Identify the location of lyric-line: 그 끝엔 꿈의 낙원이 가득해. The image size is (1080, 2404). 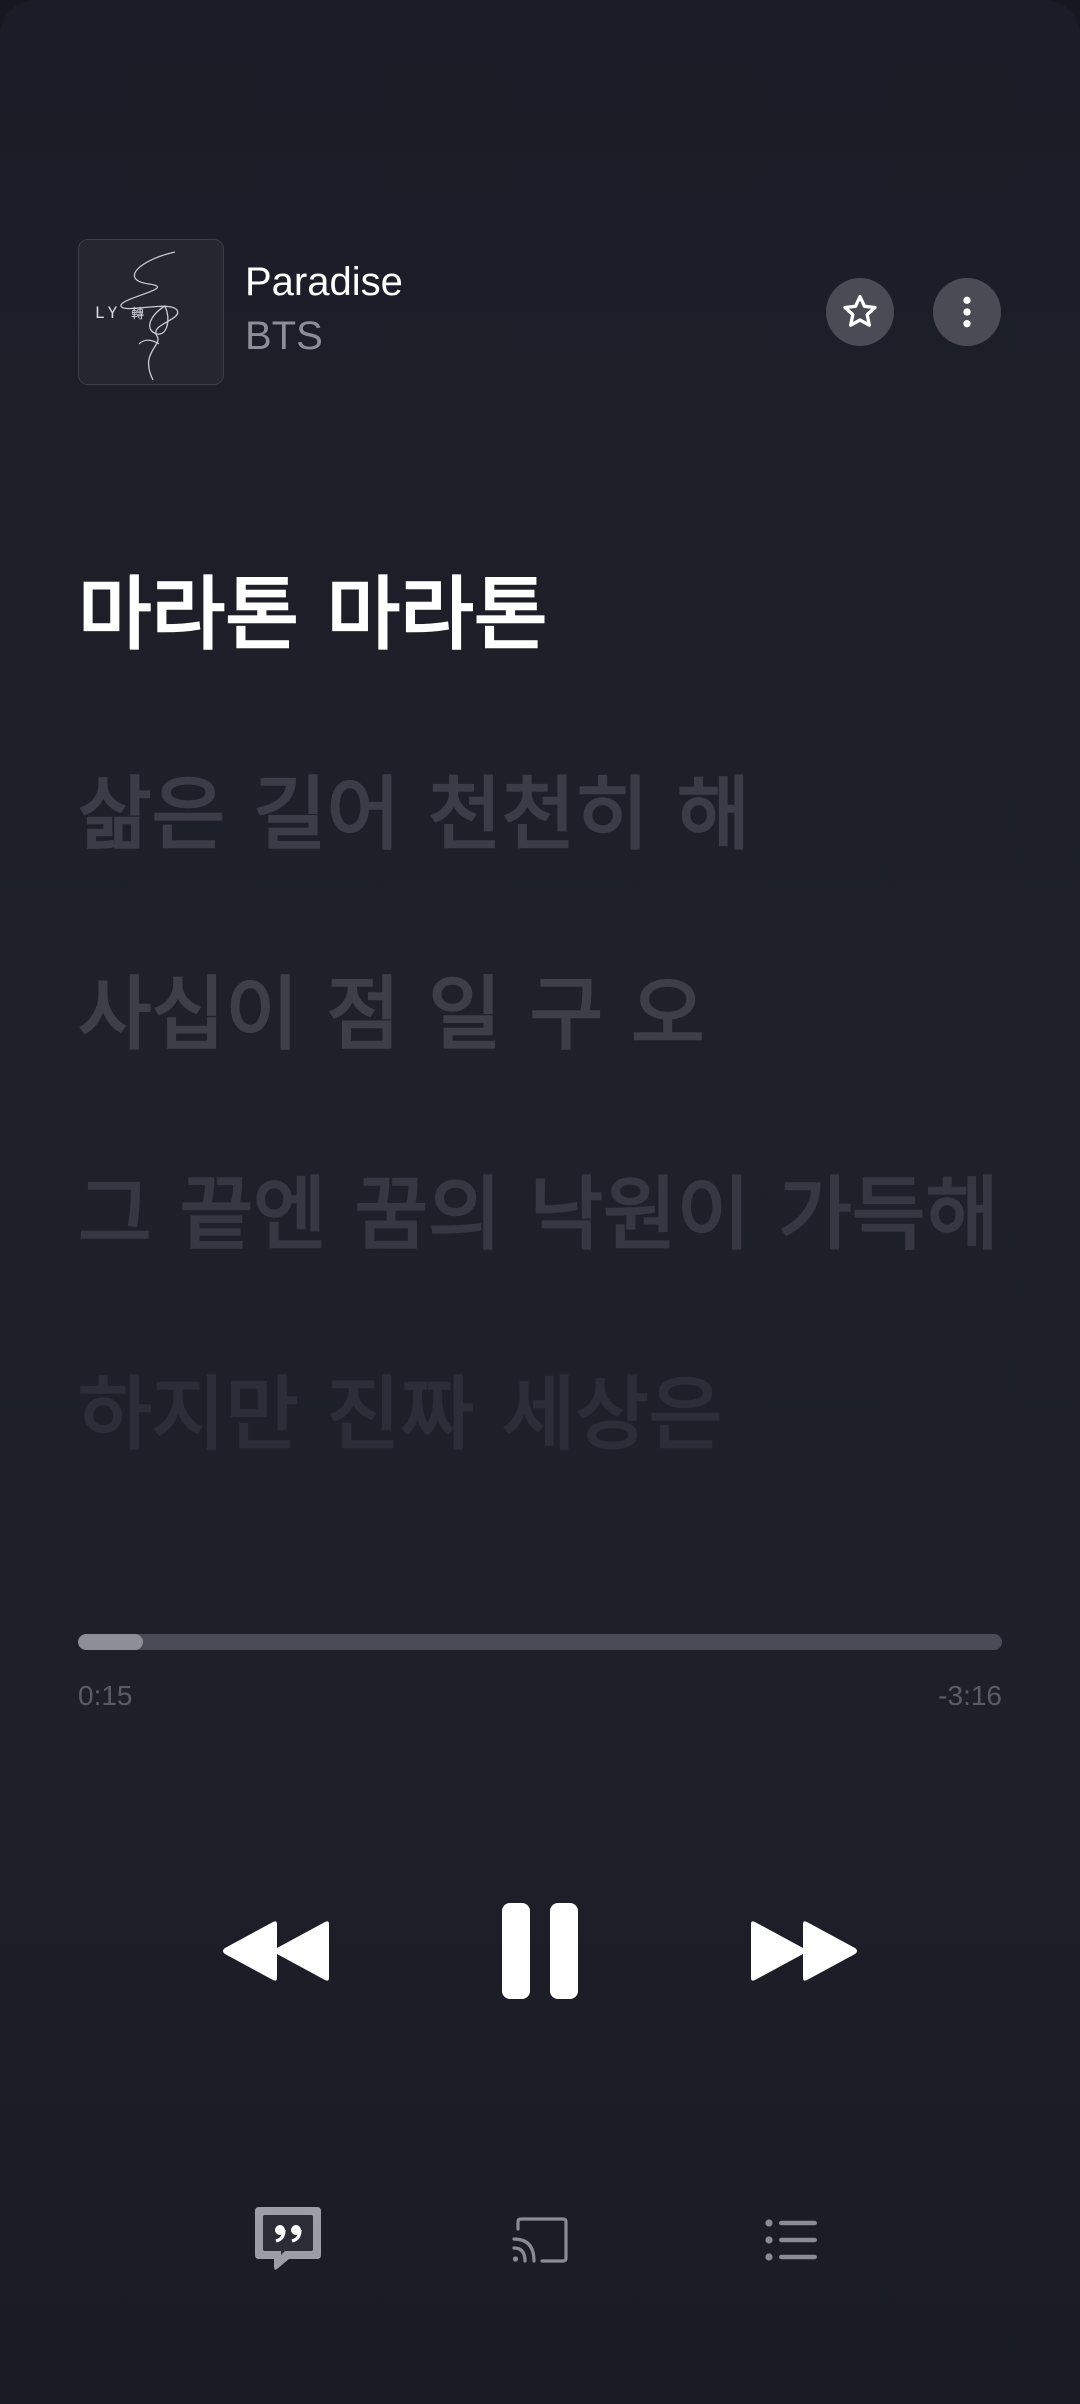
(538, 1215).